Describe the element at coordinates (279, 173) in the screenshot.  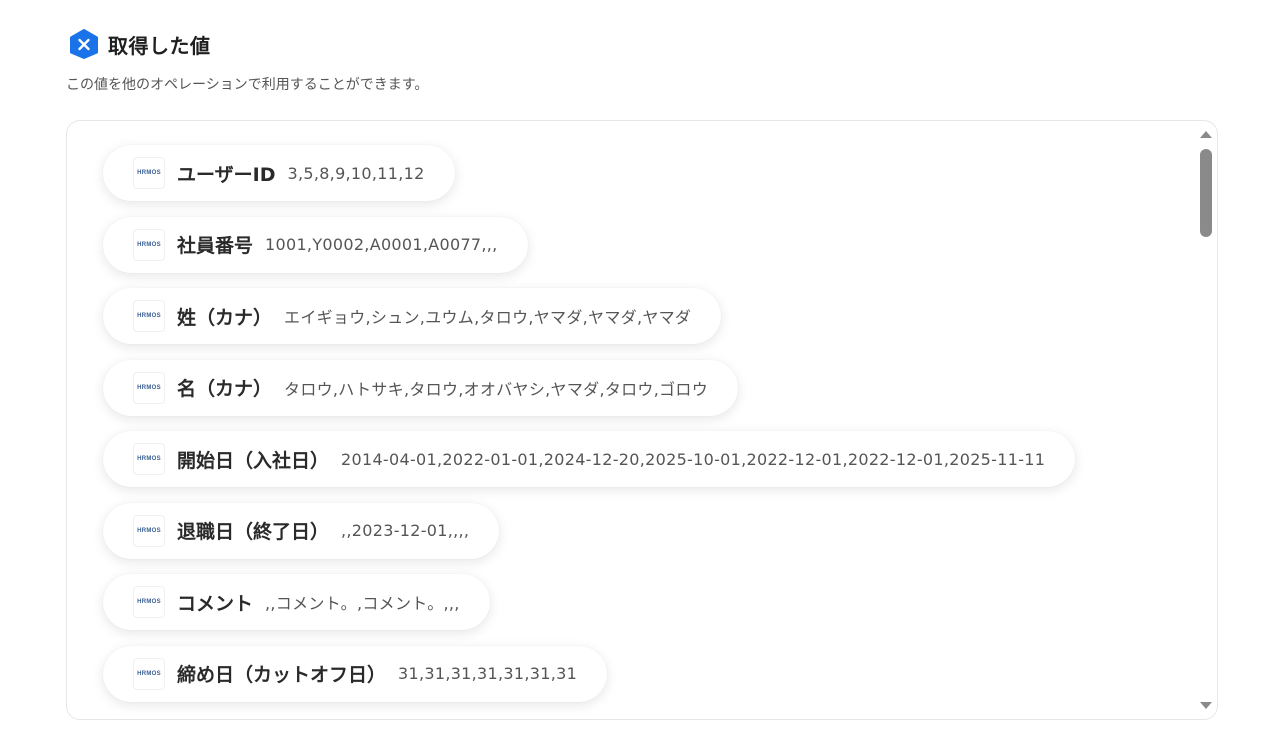
I see `value-chip-user-id: HRMOS ユーザーID 3,5,8,9,10,11,12` at that location.